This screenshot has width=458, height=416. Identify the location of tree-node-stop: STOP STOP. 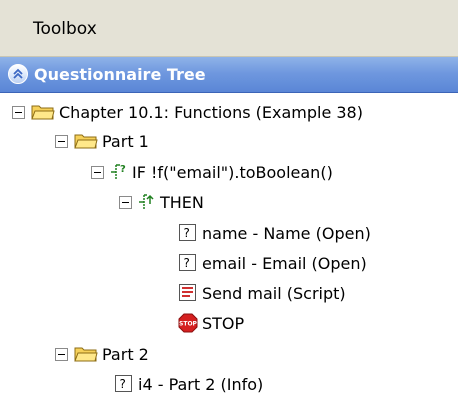
(211, 323).